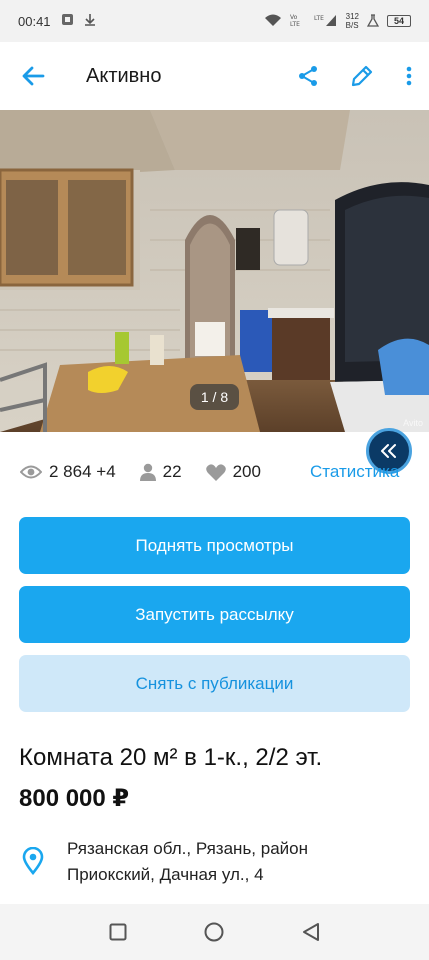 The width and height of the screenshot is (429, 960). I want to click on person-icon, so click(147, 472).